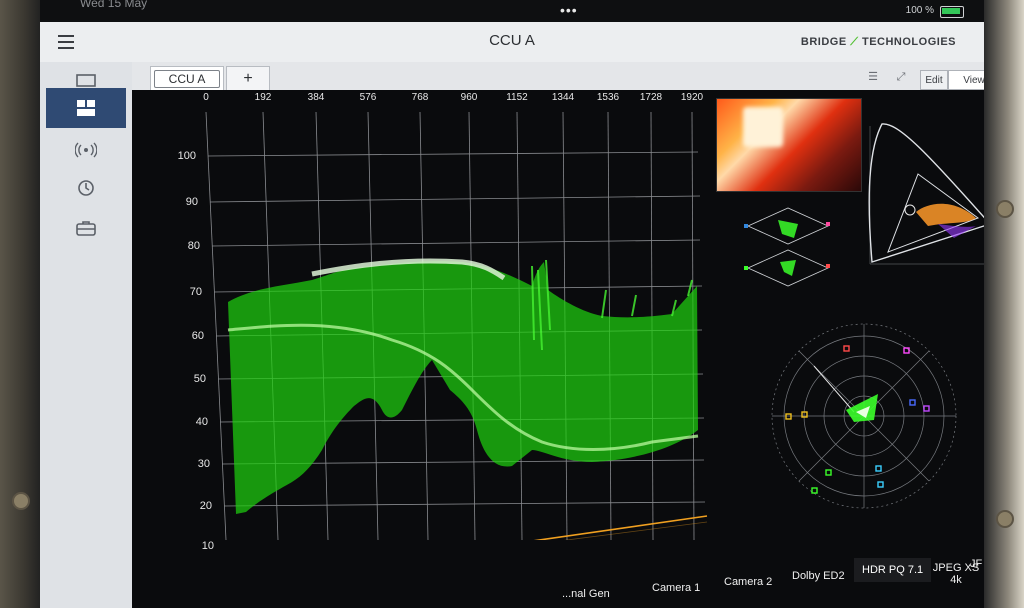  I want to click on clock-icon, so click(86, 188).